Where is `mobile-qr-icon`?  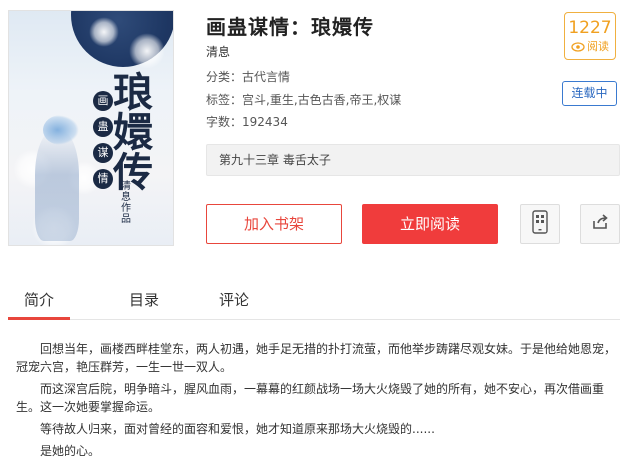 mobile-qr-icon is located at coordinates (540, 224).